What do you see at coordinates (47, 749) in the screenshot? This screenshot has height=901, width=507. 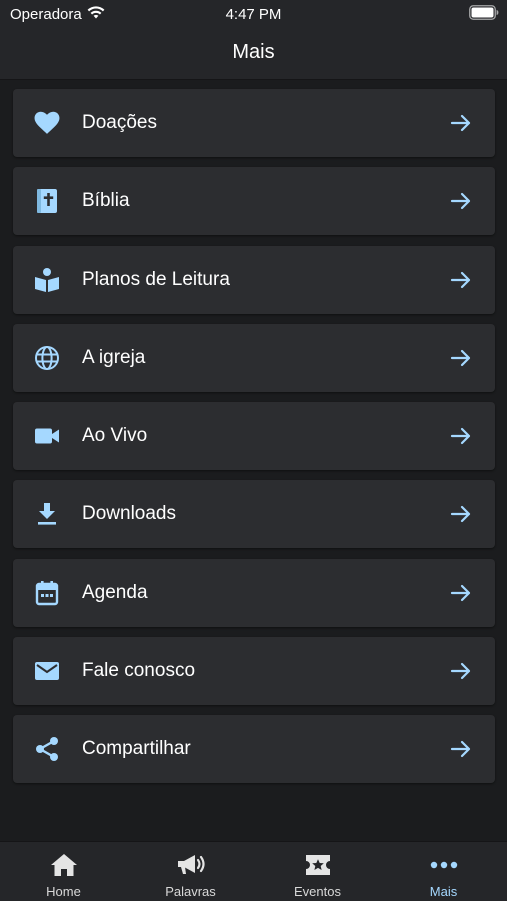 I see `share-icon` at bounding box center [47, 749].